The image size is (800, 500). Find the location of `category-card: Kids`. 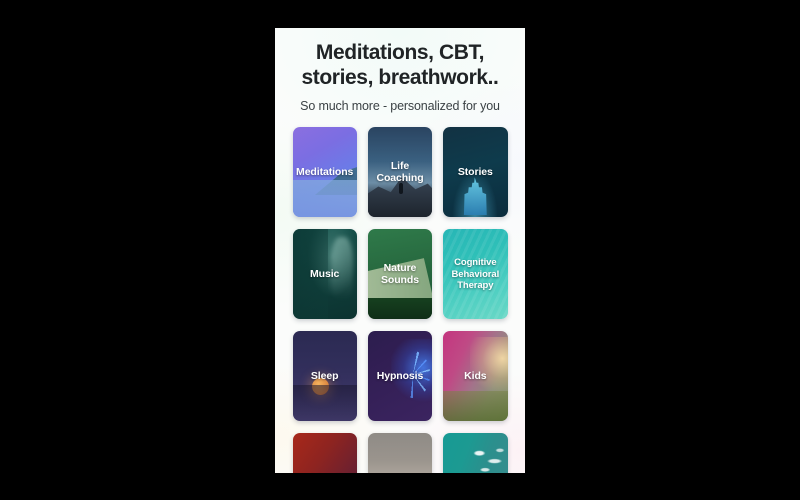

category-card: Kids is located at coordinates (475, 376).